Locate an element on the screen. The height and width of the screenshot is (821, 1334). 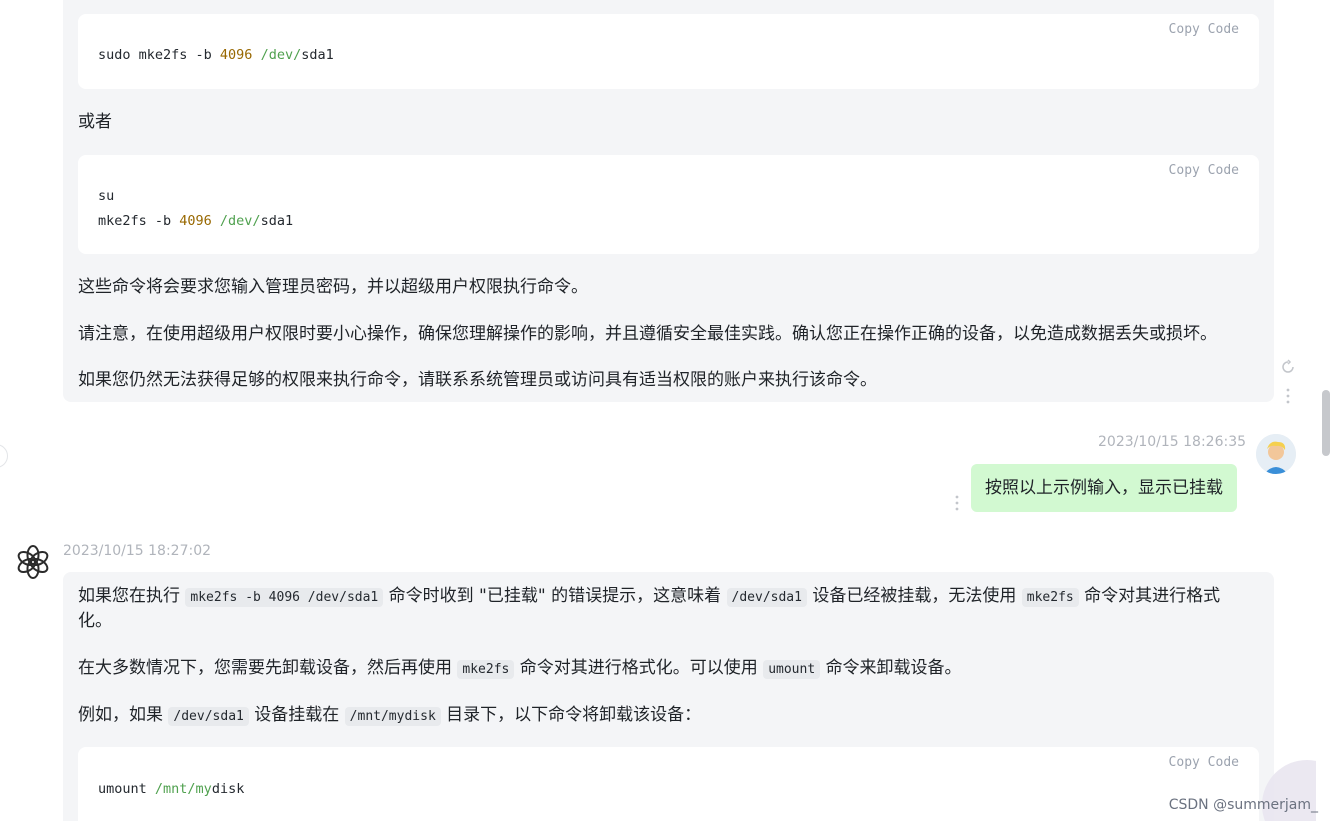
user-avatar is located at coordinates (1276, 454).